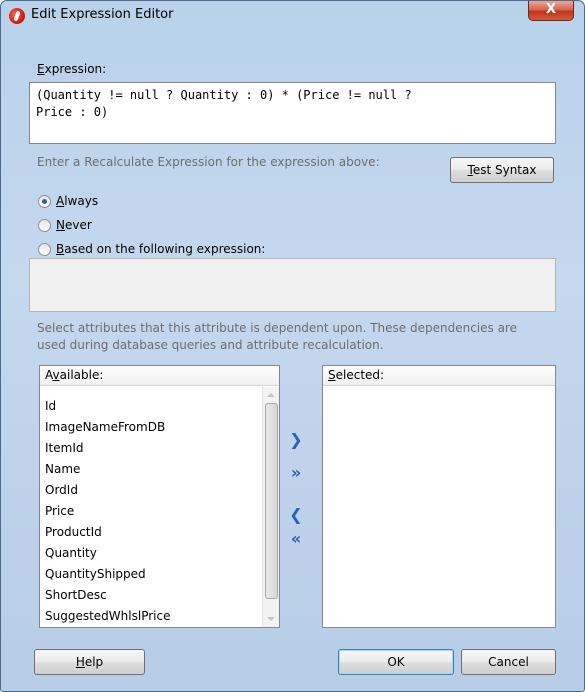 This screenshot has height=692, width=585. I want to click on radio-based-on-mnemonic: B, so click(60, 249).